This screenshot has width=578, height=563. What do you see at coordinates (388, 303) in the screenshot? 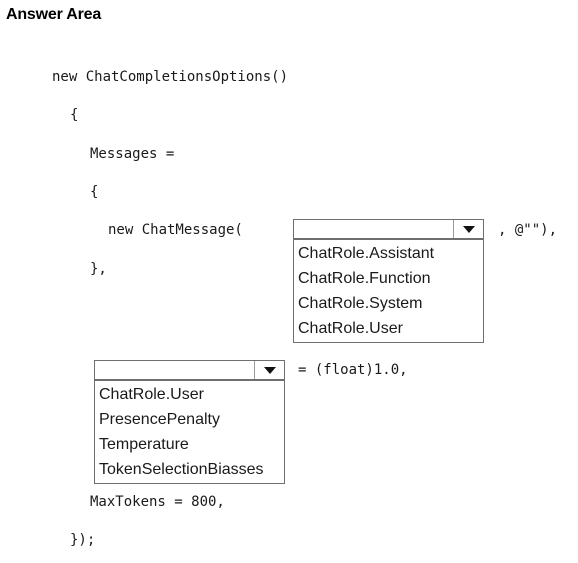
I see `option-chatrole-system: ChatRole.System` at bounding box center [388, 303].